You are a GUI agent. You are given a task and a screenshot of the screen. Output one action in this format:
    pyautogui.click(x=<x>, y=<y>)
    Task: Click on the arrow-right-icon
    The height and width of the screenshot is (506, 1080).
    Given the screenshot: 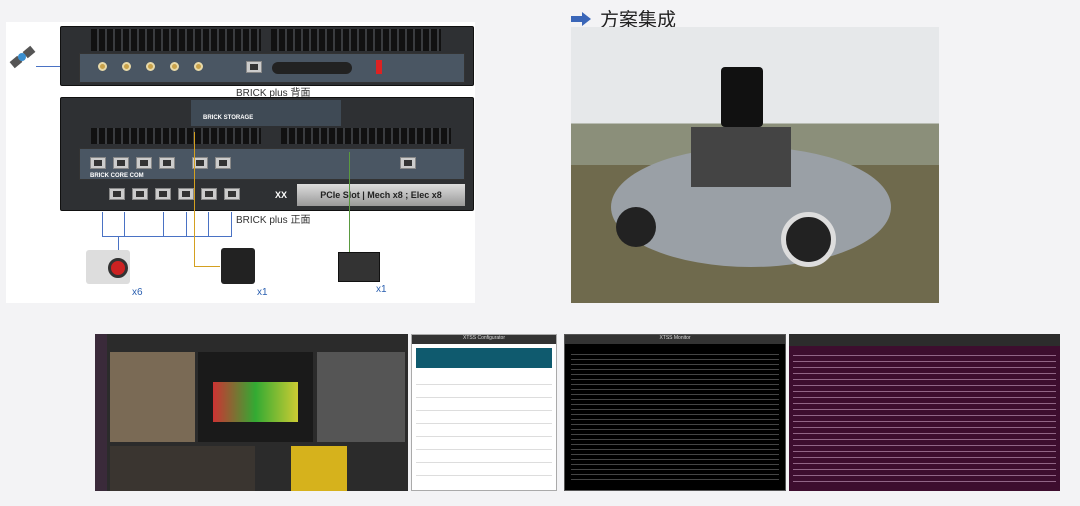 What is the action you would take?
    pyautogui.click(x=581, y=18)
    